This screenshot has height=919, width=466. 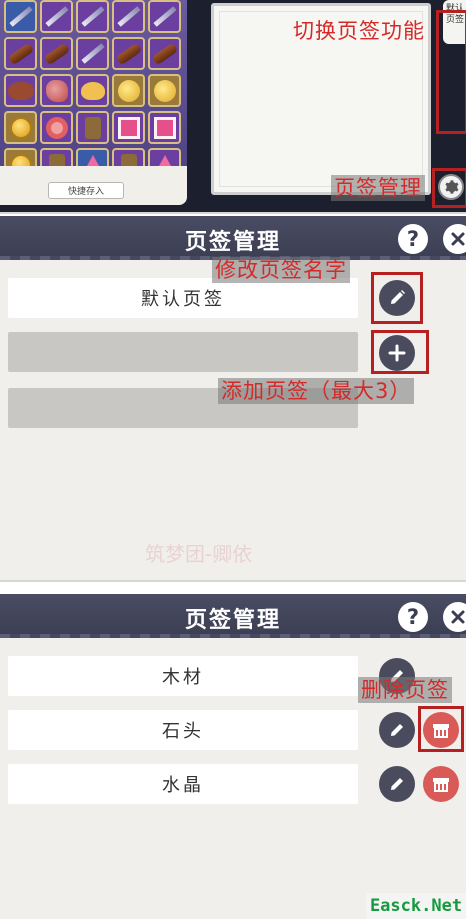 I want to click on ring-icon, so click(x=56, y=127).